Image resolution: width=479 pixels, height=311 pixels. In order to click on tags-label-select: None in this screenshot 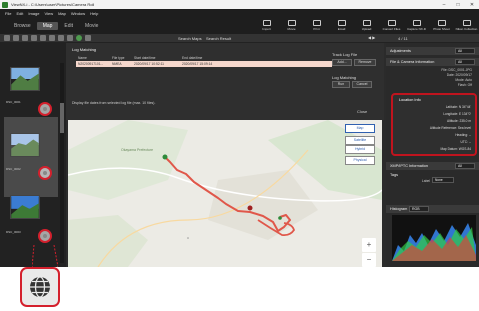, I will do `click(443, 180)`.